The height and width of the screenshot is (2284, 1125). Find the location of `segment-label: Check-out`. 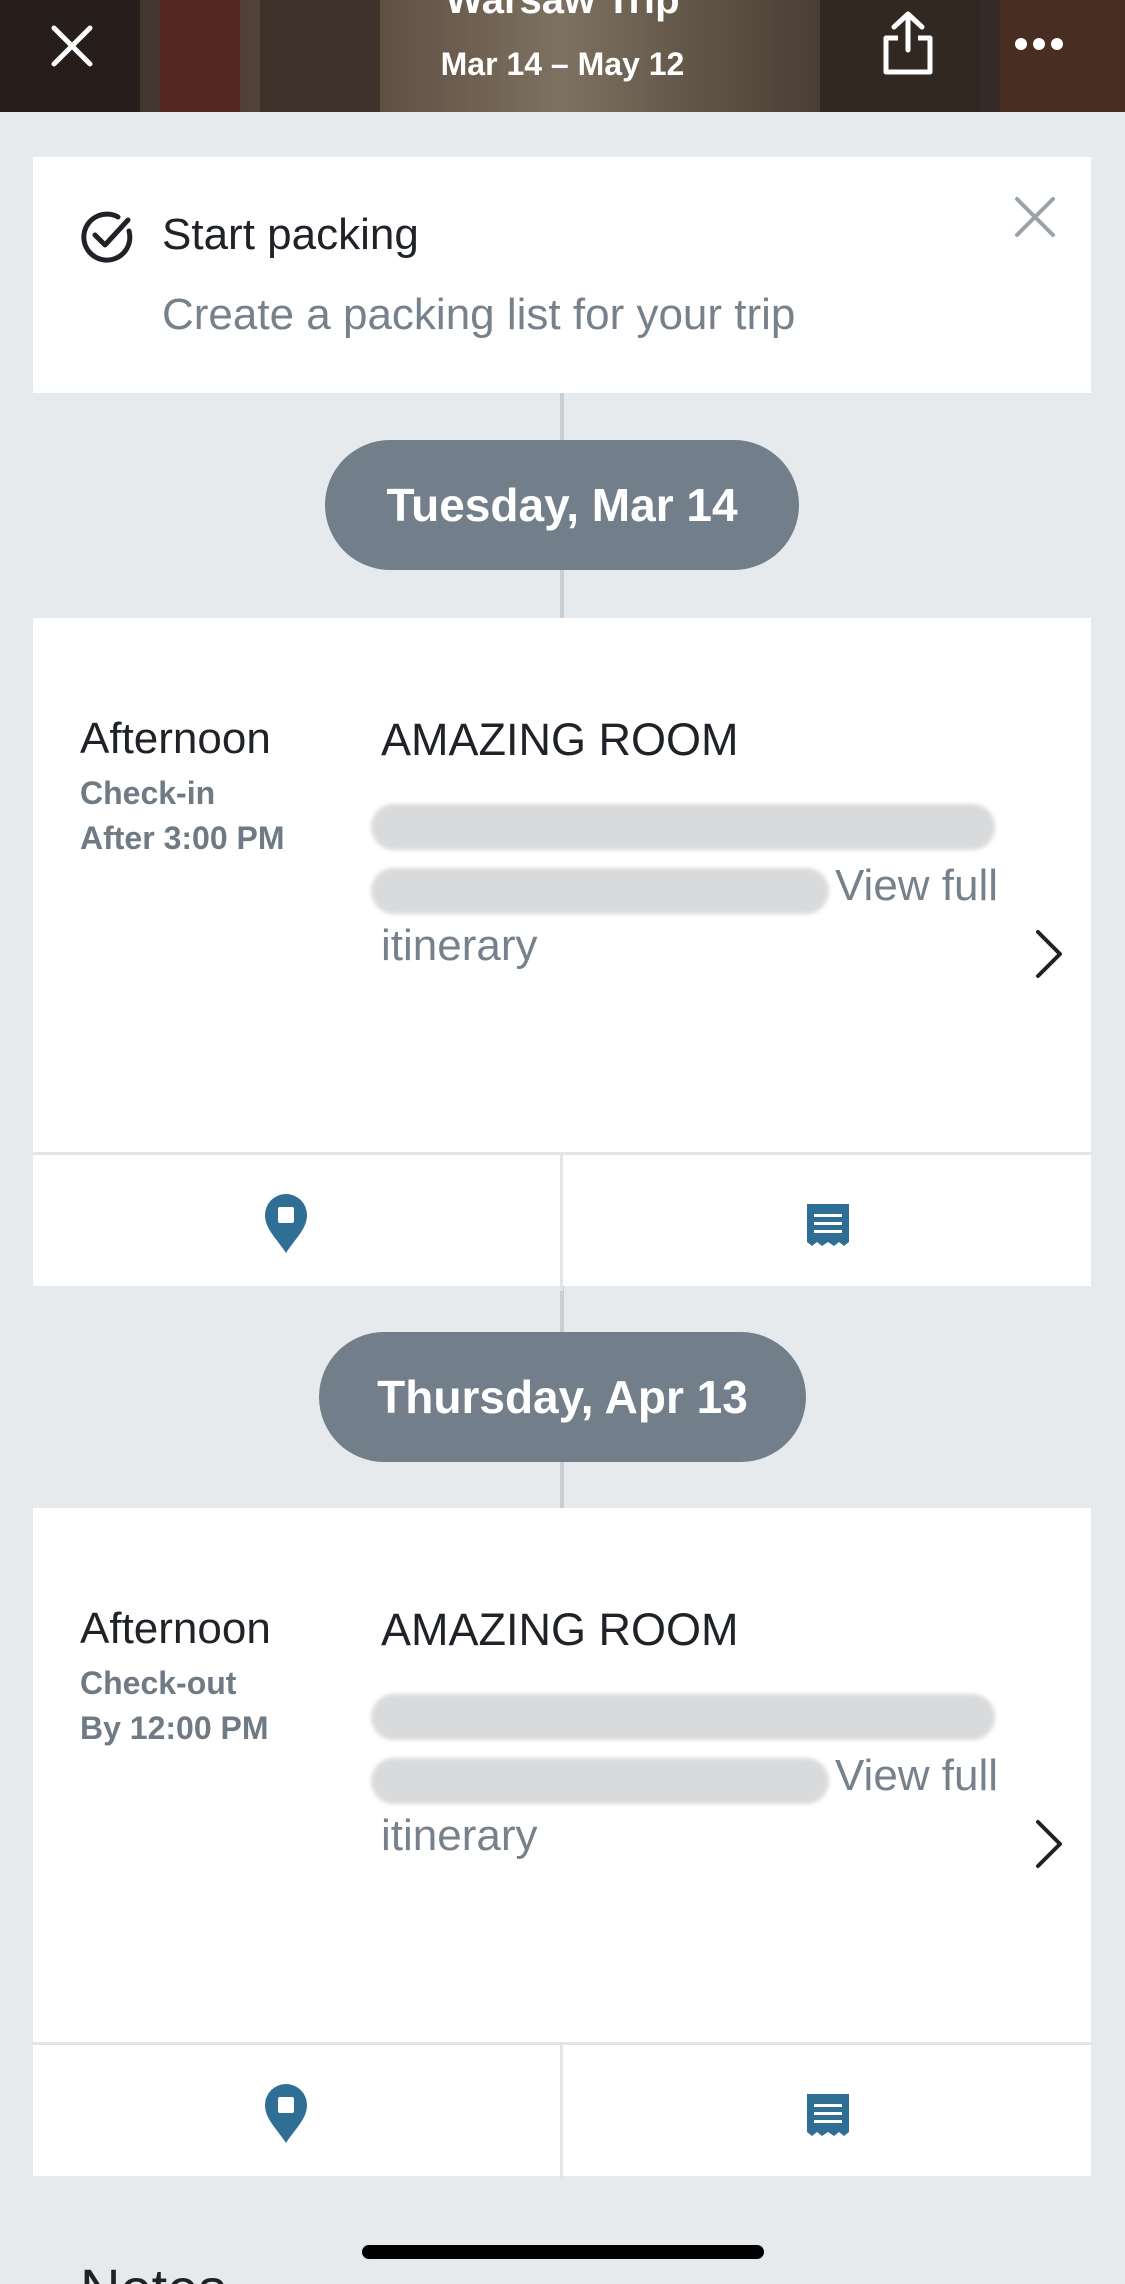

segment-label: Check-out is located at coordinates (158, 1683).